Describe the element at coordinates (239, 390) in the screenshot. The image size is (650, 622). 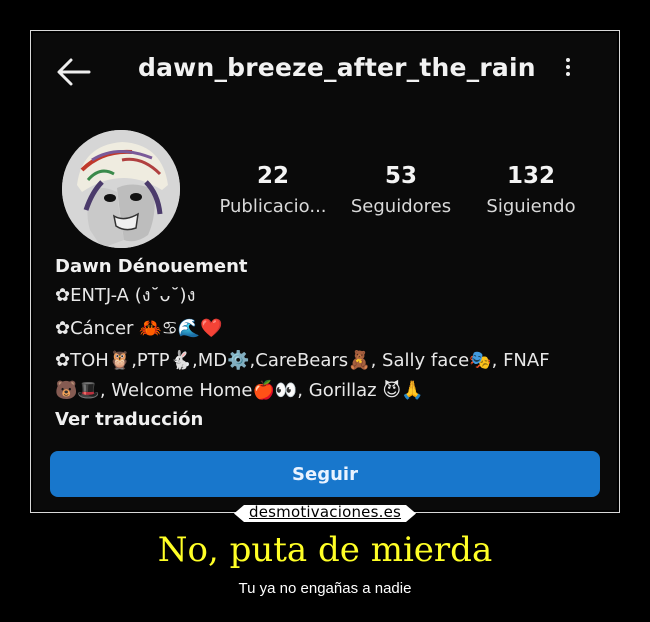
I see `bio-line: 🐻🎩, Welcome Home🍎👀, Gorillaz 😈🙏` at that location.